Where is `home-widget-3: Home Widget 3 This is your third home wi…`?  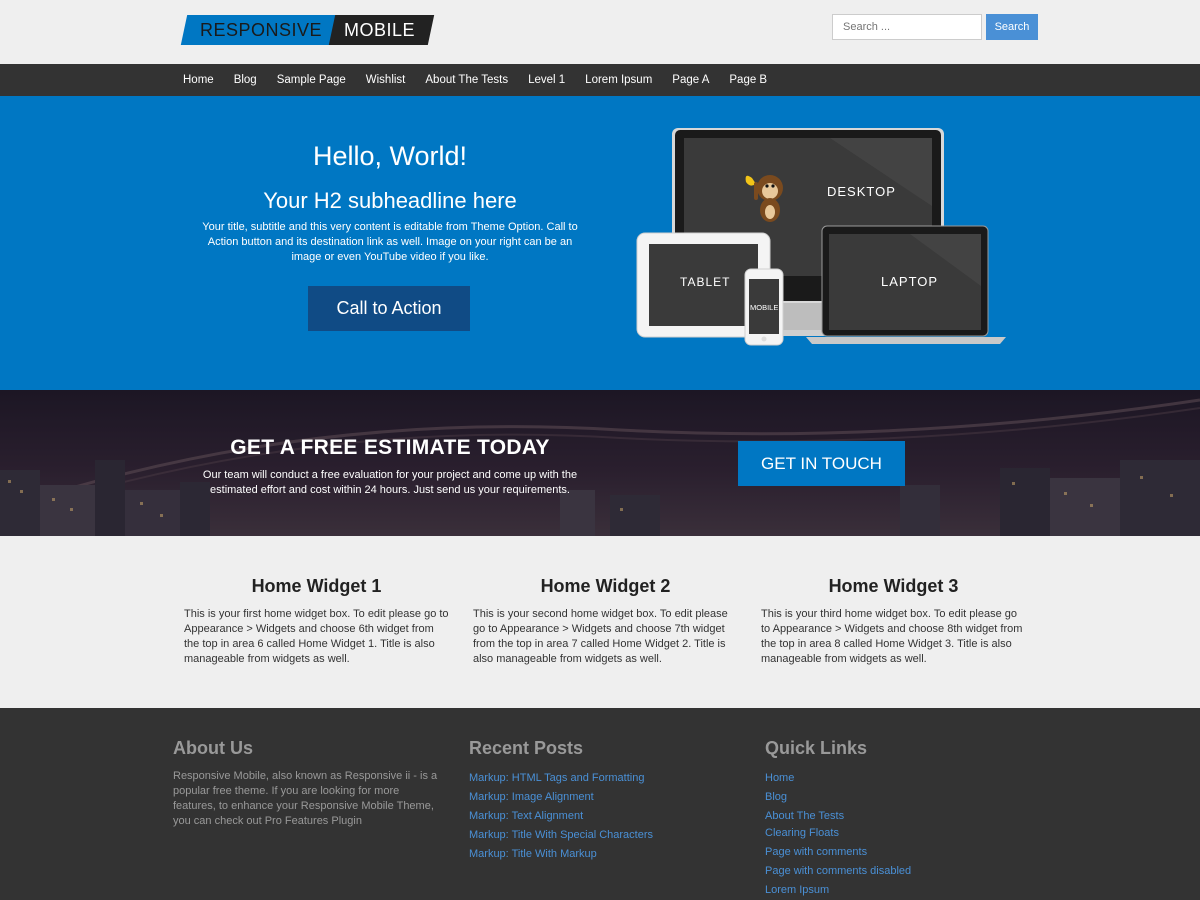
home-widget-3: Home Widget 3 This is your third home wi… is located at coordinates (893, 621).